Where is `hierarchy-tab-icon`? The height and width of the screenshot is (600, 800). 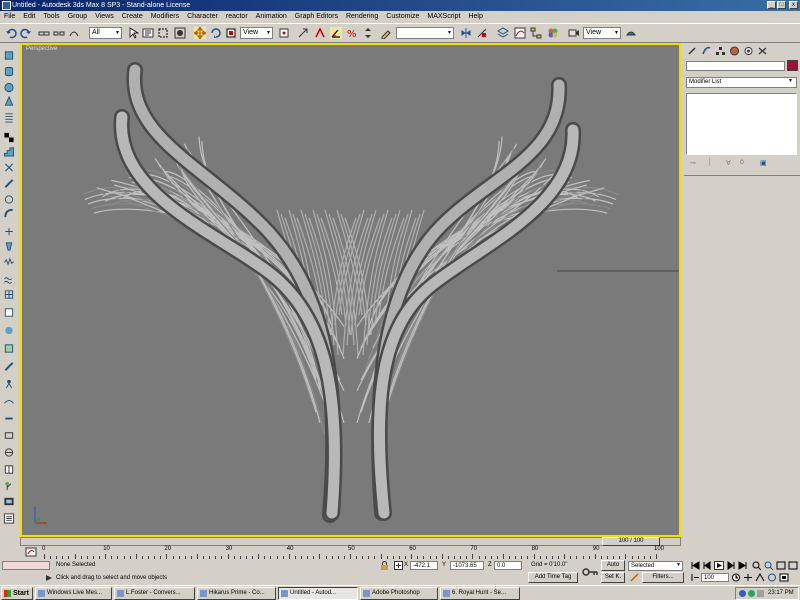 hierarchy-tab-icon is located at coordinates (720, 51).